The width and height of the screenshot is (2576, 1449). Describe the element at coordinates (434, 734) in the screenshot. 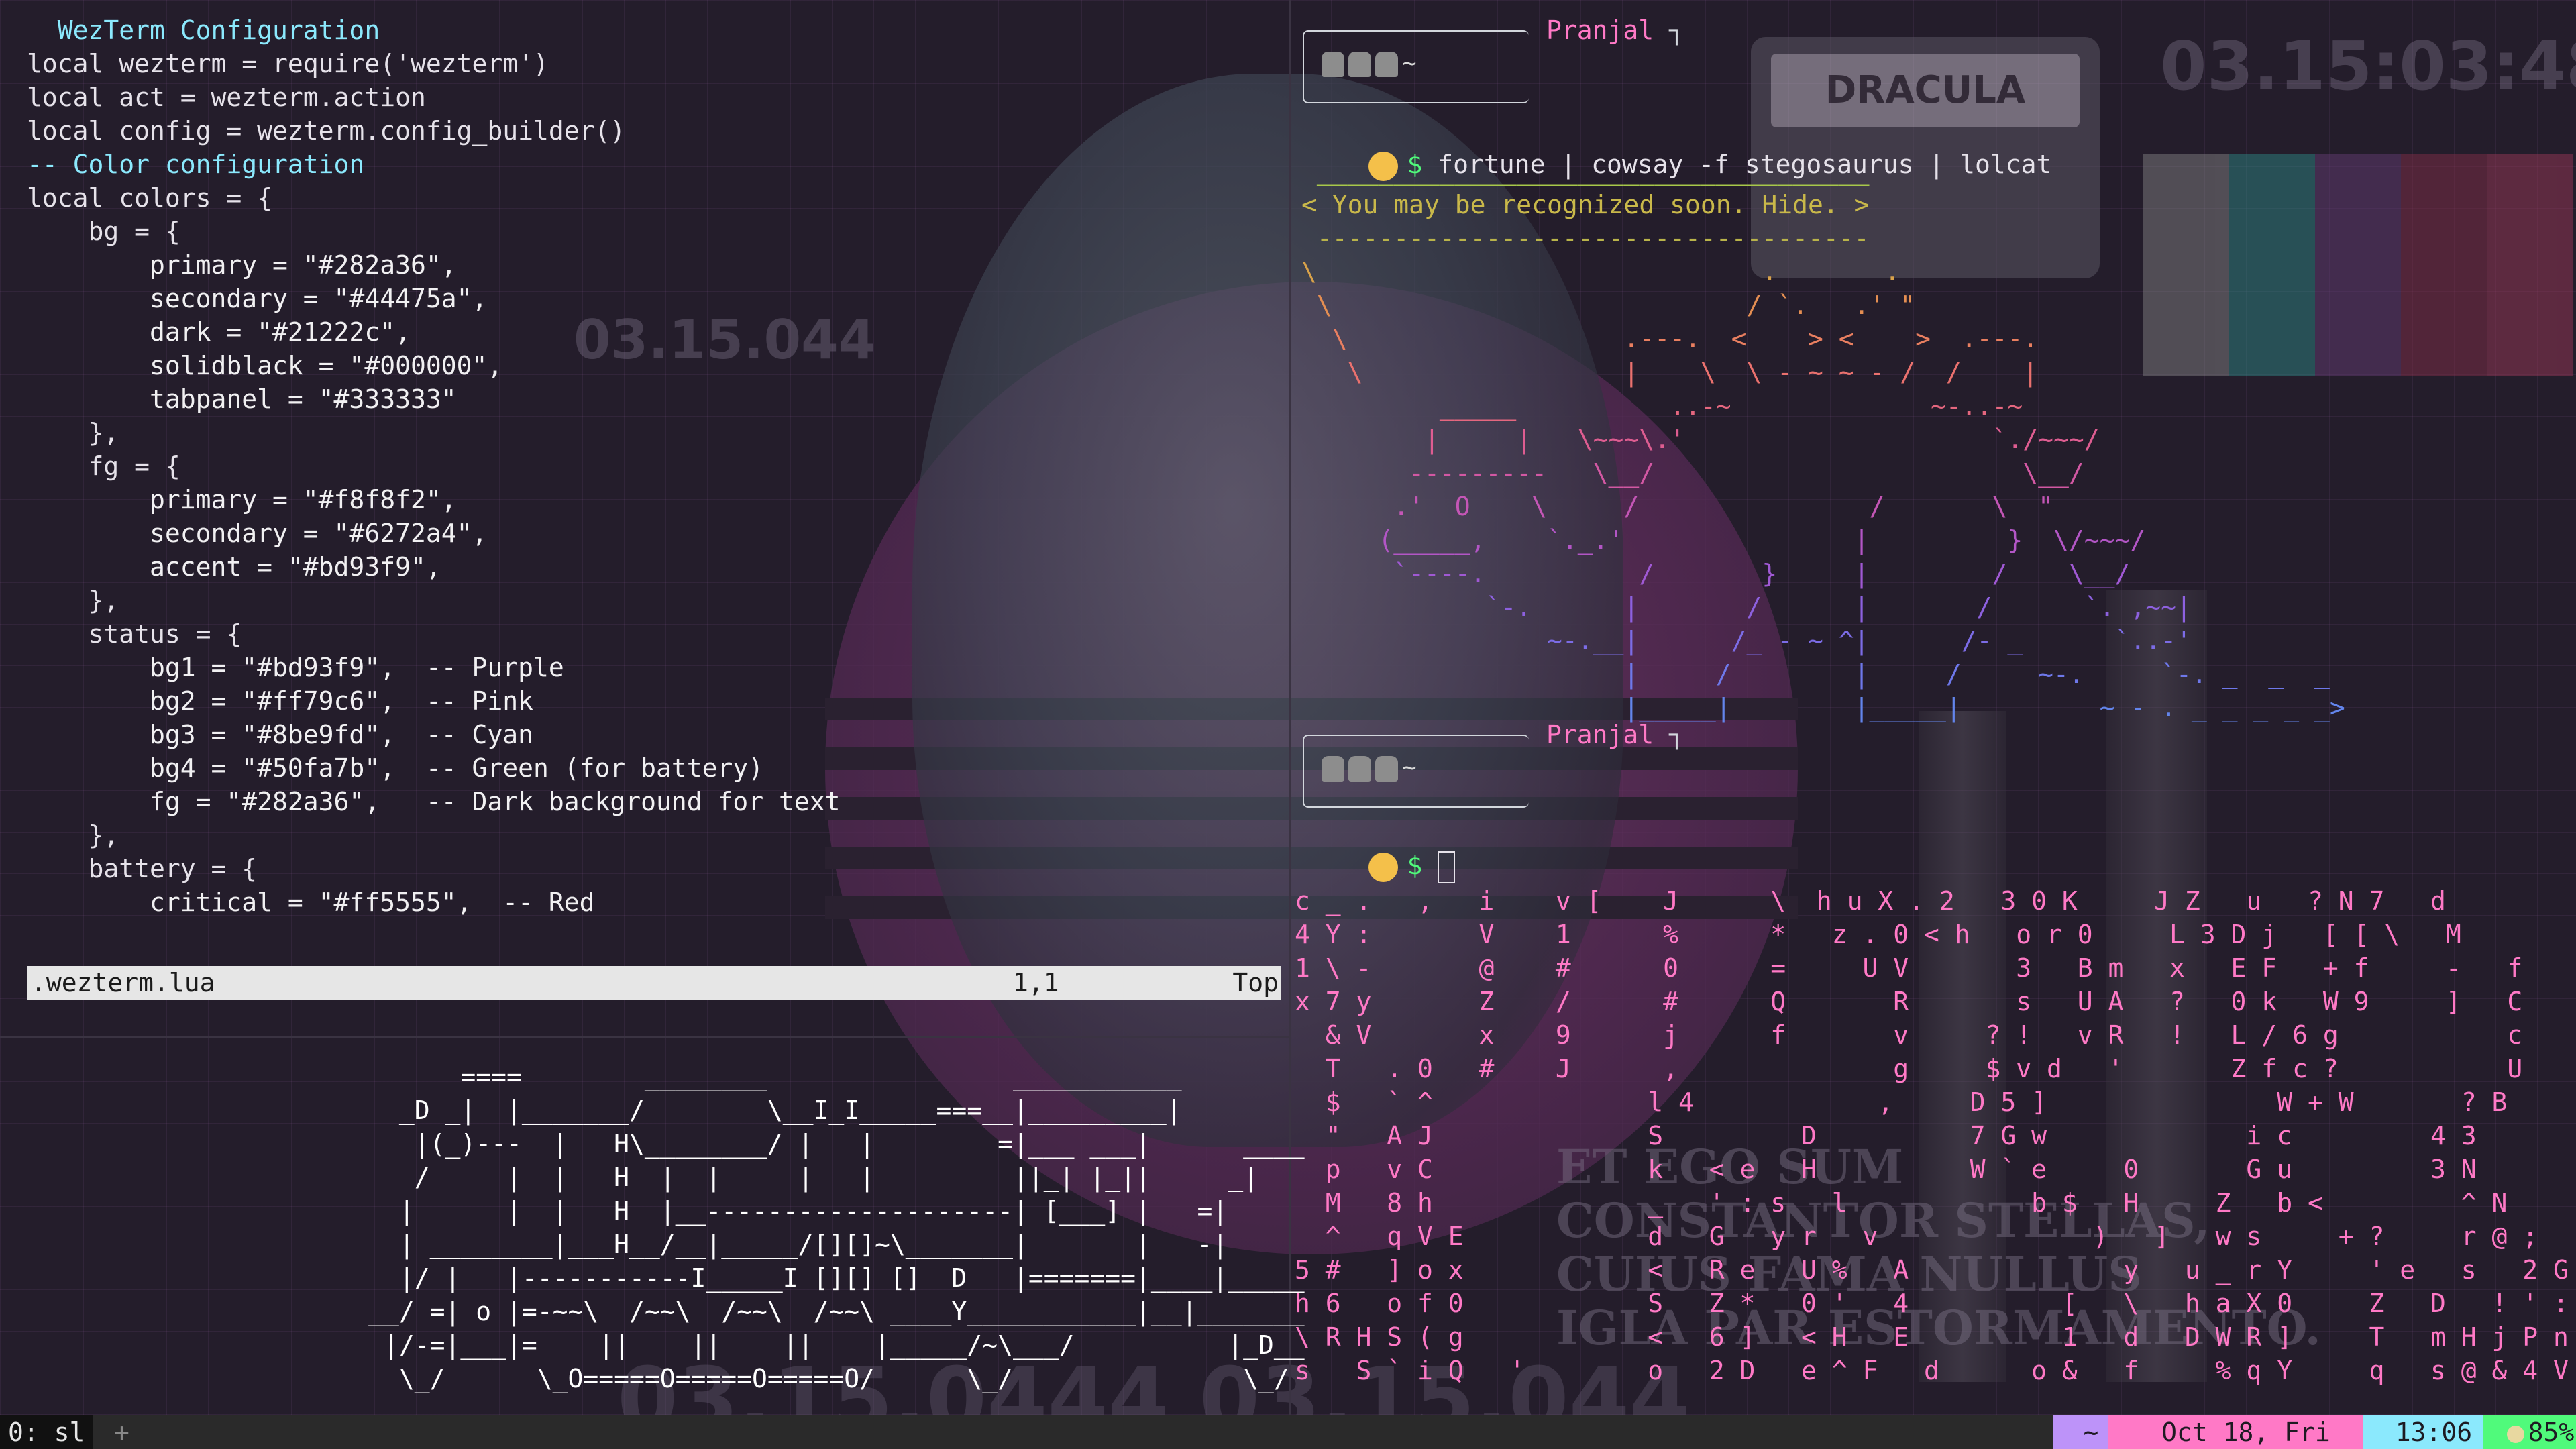

I see `editor-line: bg3 = "#8be9fd", -- Cyan` at that location.